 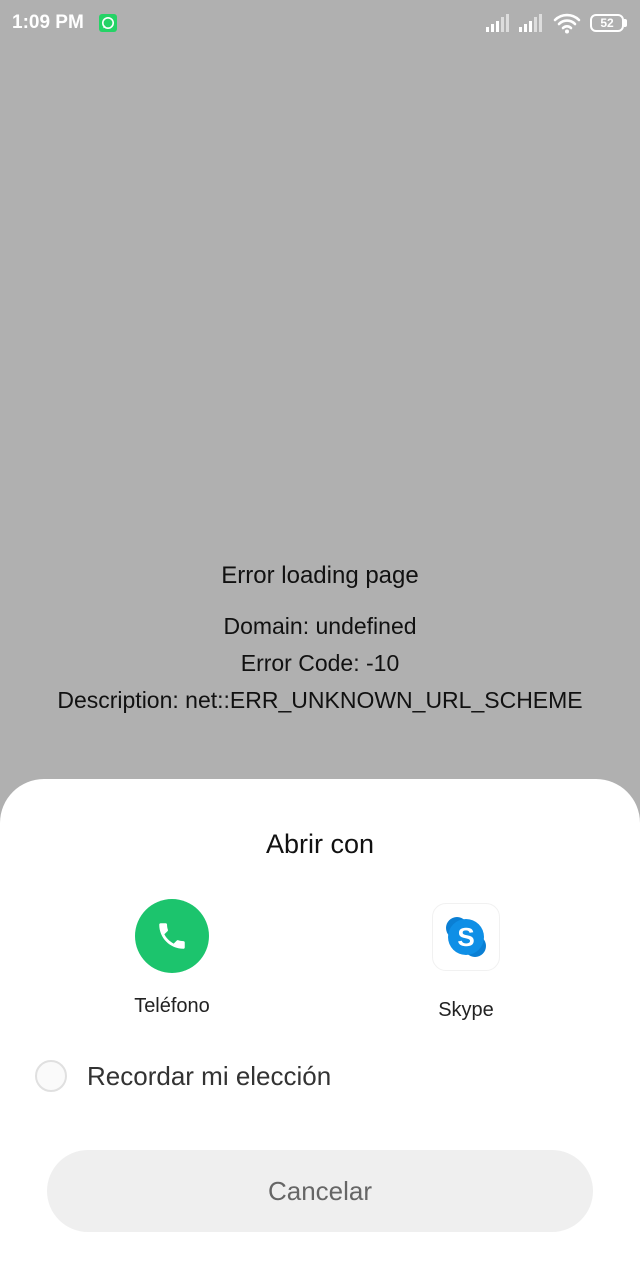 What do you see at coordinates (51, 1076) in the screenshot?
I see `remember-radio` at bounding box center [51, 1076].